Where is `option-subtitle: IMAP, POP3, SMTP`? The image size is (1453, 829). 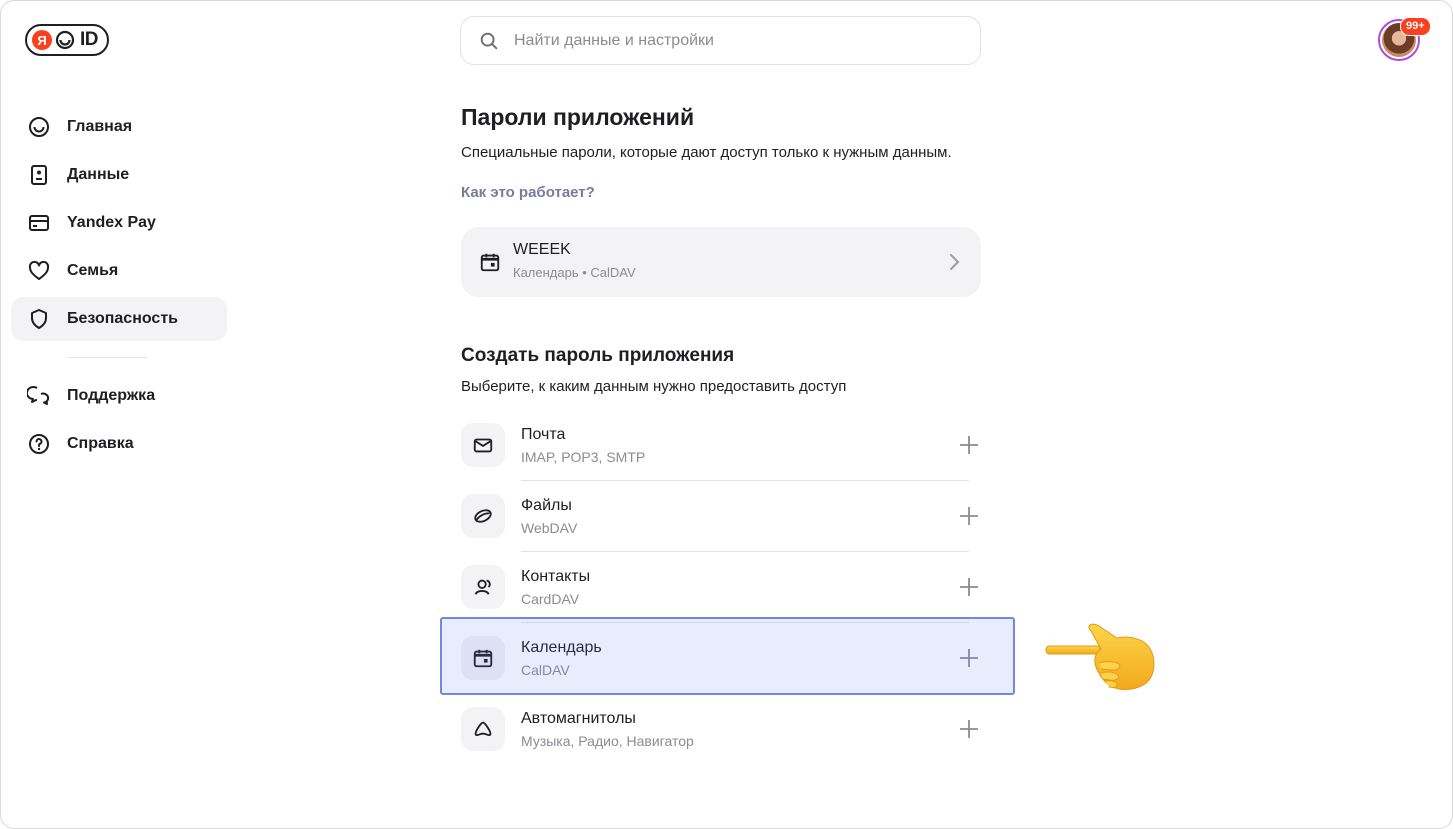
option-subtitle: IMAP, POP3, SMTP is located at coordinates (583, 457).